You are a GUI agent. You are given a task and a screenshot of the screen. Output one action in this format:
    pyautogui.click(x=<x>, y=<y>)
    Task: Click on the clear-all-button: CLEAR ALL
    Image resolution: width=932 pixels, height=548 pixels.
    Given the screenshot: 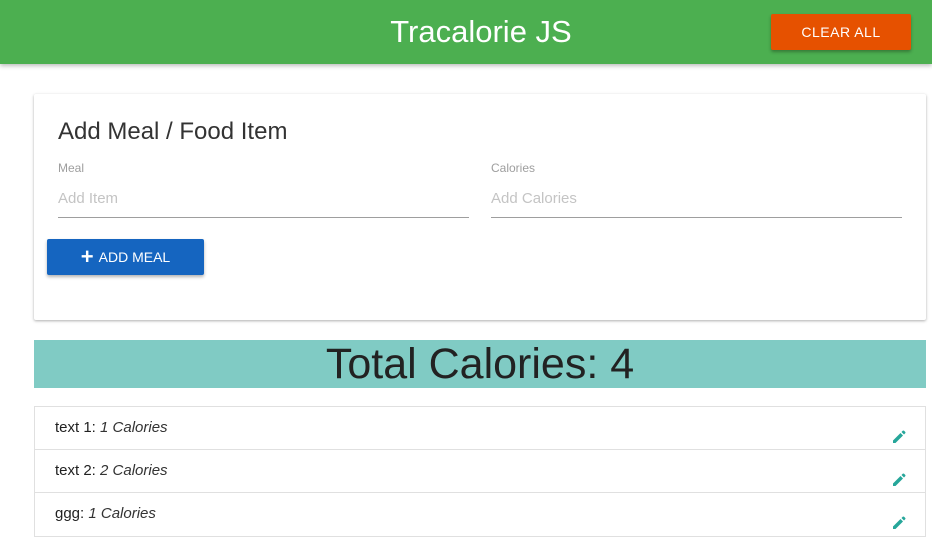 What is the action you would take?
    pyautogui.click(x=841, y=32)
    